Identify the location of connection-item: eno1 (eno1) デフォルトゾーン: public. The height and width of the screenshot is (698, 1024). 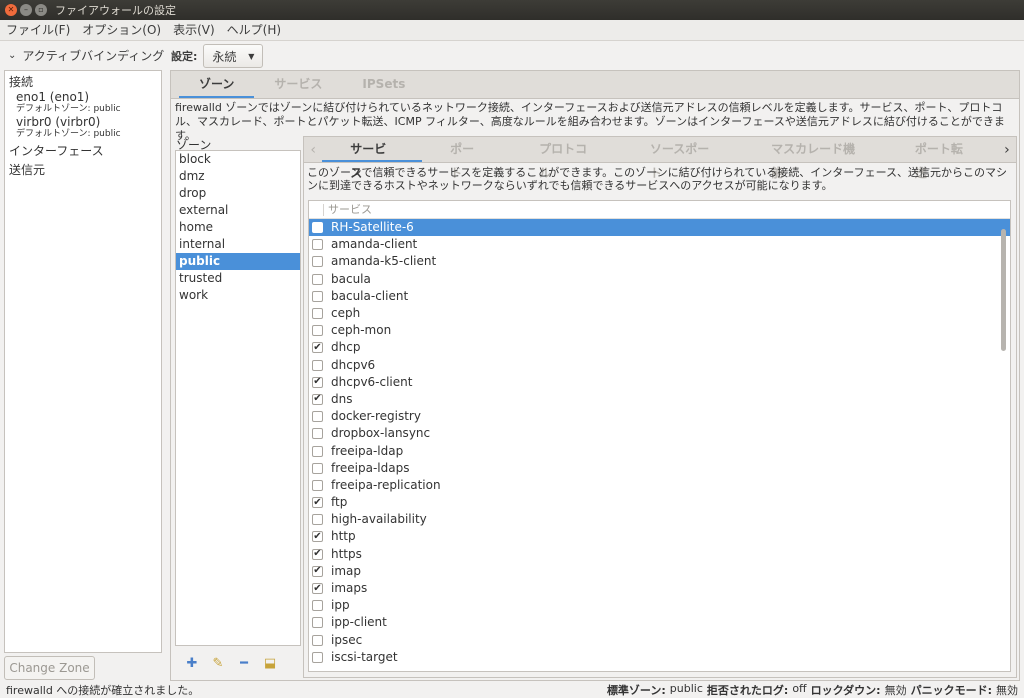
(83, 102).